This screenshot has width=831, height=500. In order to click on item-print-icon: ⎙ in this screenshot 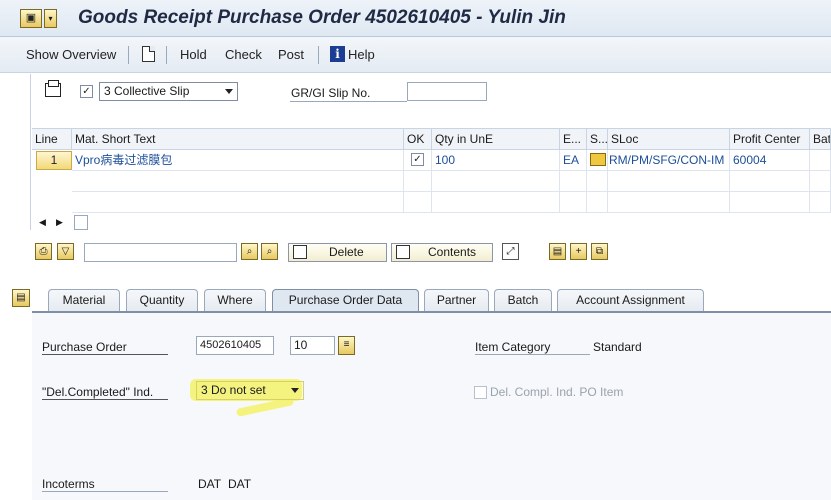, I will do `click(43, 251)`.